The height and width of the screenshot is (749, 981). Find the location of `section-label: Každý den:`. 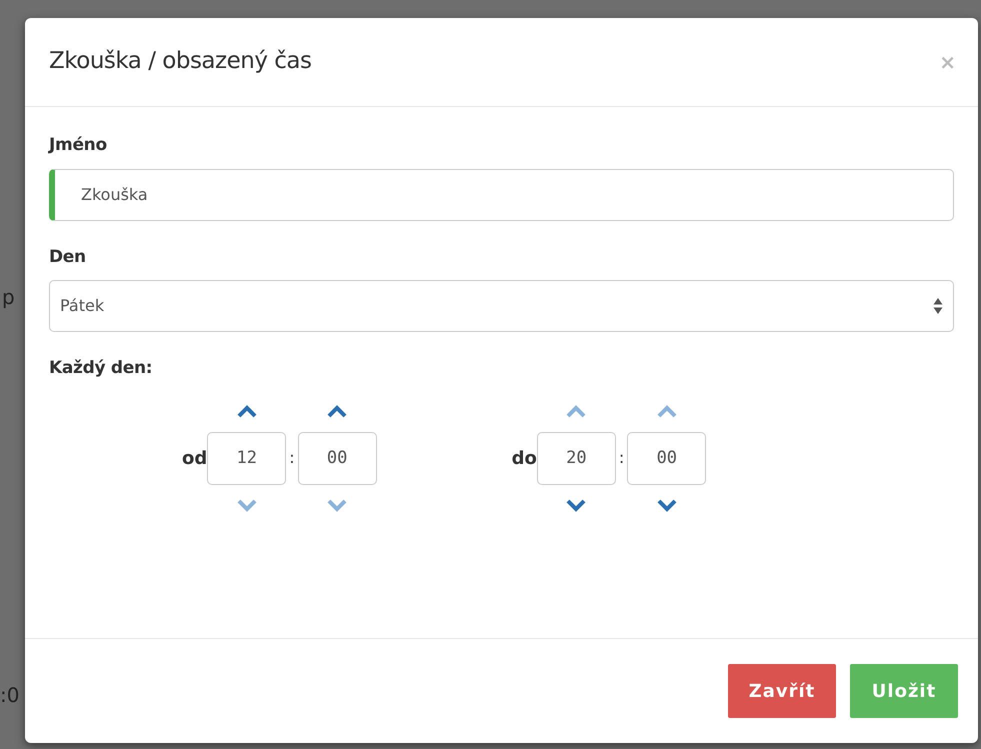

section-label: Každý den: is located at coordinates (100, 368).